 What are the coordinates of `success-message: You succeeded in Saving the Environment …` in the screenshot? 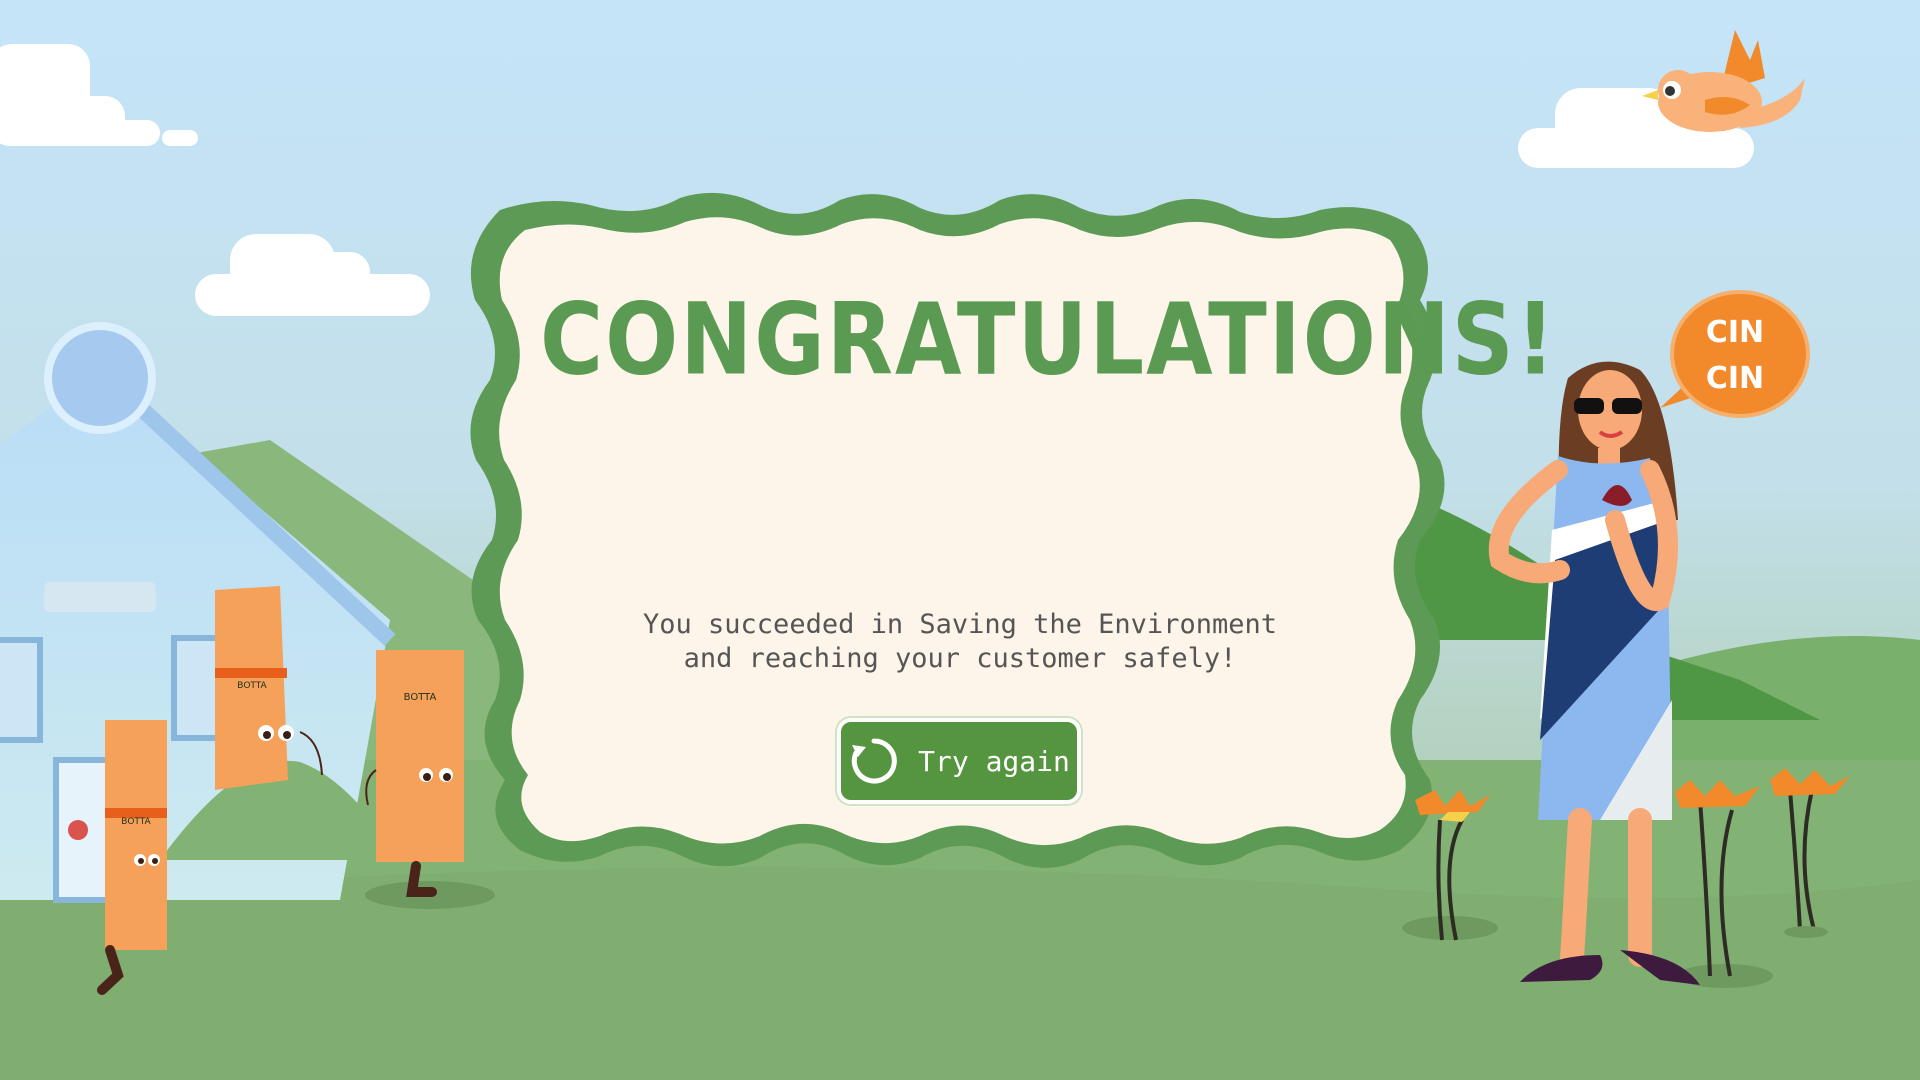 It's located at (960, 641).